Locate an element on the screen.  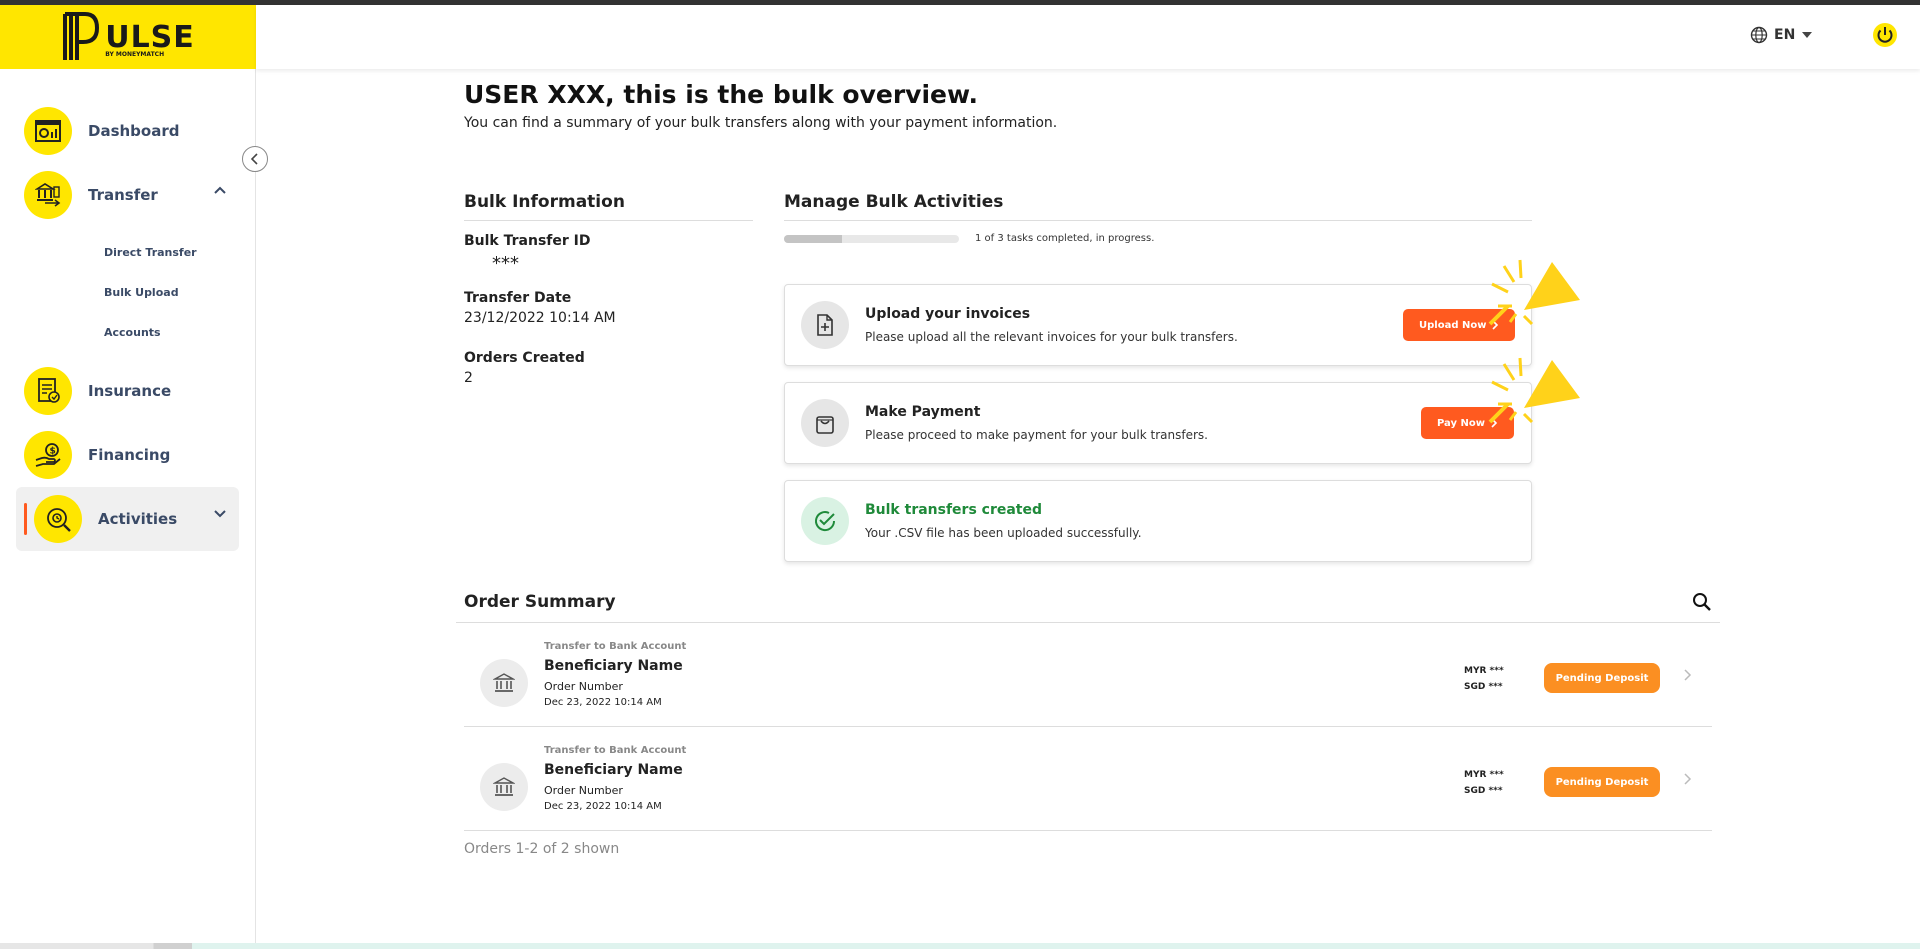
sidebar-item-transfer: Transfer is located at coordinates (127, 195).